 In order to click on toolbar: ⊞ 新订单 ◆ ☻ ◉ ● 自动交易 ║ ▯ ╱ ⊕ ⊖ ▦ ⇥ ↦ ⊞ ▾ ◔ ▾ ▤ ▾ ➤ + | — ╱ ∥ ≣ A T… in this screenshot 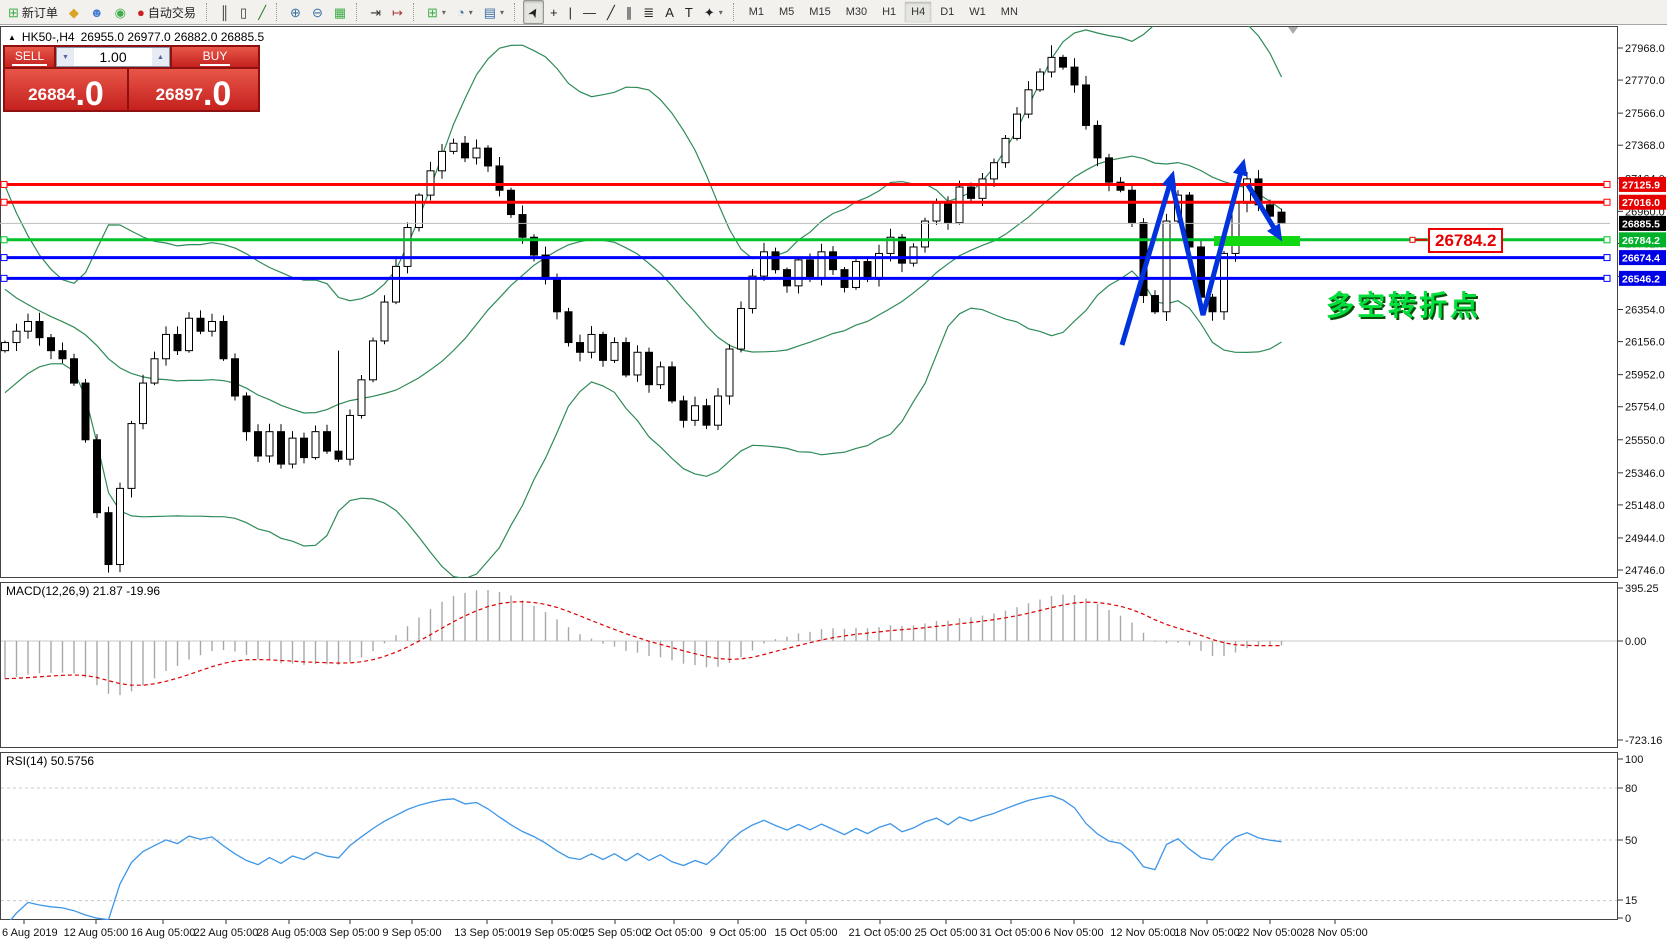, I will do `click(833, 12)`.